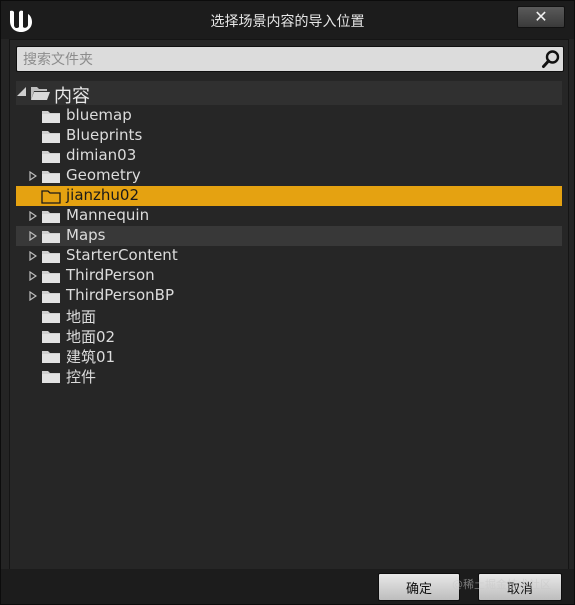 This screenshot has width=575, height=605. I want to click on folder-tree-item: ThirdPersonBP, so click(289, 296).